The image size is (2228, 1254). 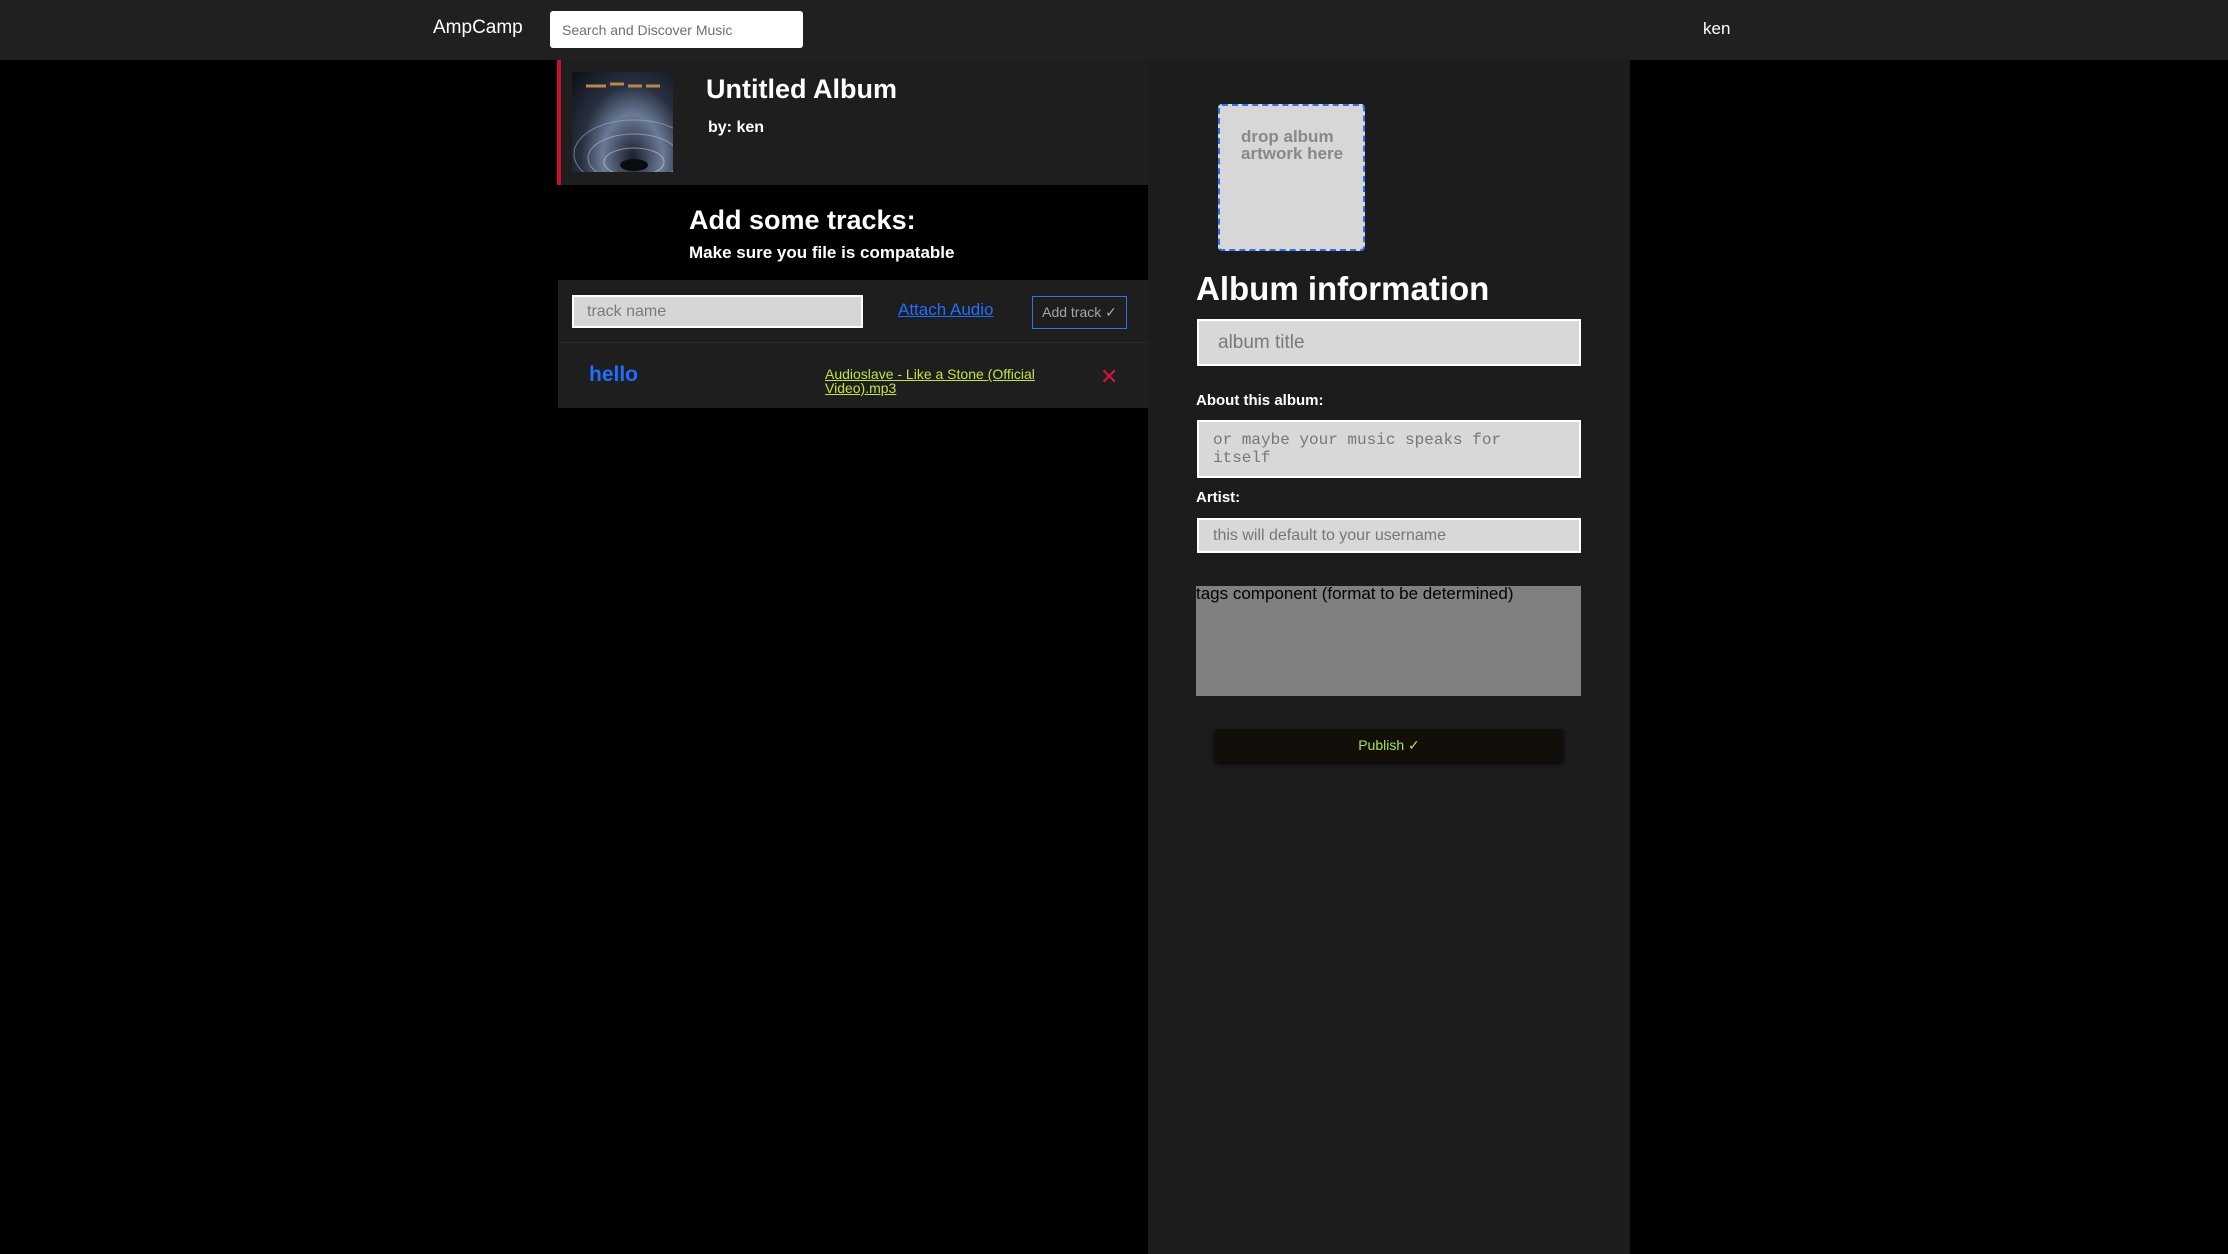 What do you see at coordinates (1218, 497) in the screenshot?
I see `artist-label: Artist:` at bounding box center [1218, 497].